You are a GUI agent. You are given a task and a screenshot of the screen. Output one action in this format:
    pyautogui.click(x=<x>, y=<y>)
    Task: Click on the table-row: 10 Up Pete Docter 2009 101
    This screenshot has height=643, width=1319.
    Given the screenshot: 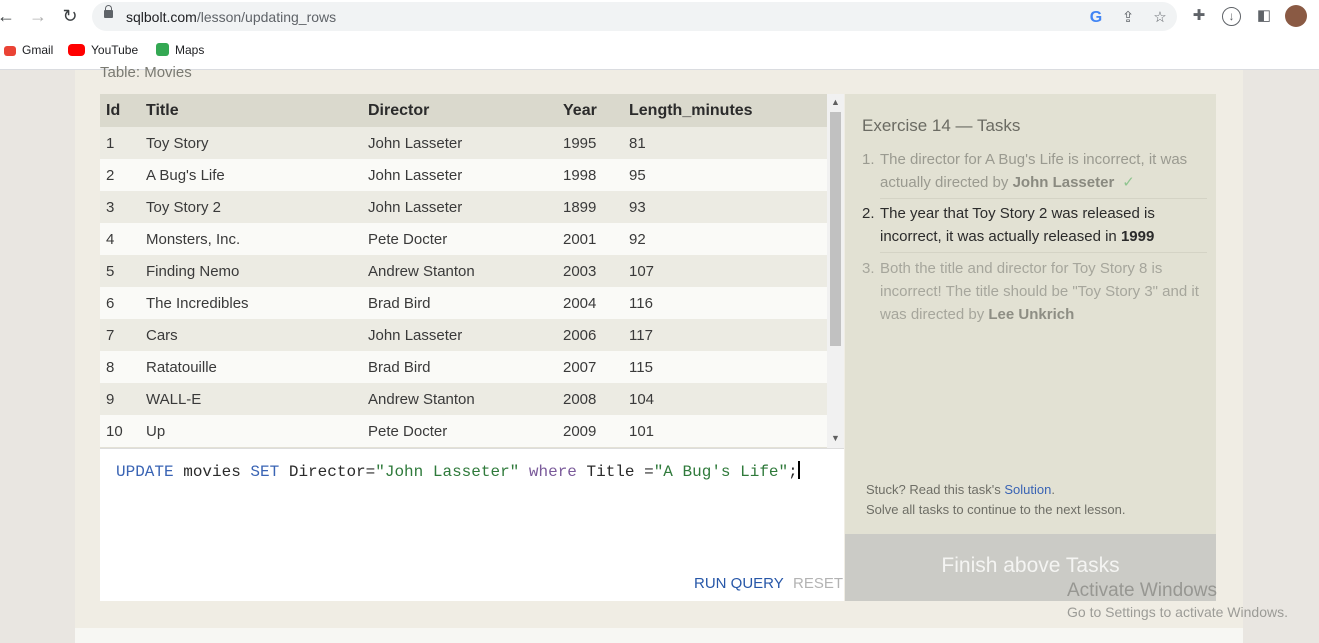 What is the action you would take?
    pyautogui.click(x=463, y=431)
    